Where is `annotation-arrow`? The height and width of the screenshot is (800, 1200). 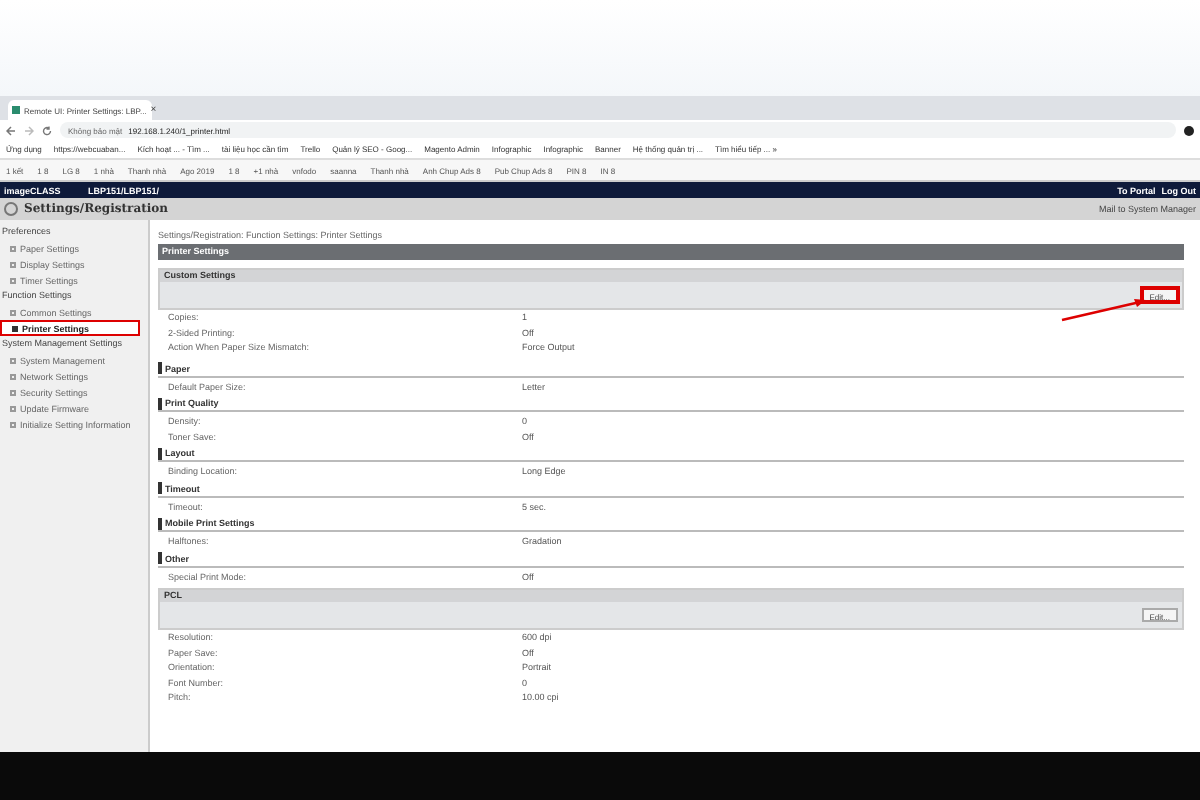 annotation-arrow is located at coordinates (1103, 310).